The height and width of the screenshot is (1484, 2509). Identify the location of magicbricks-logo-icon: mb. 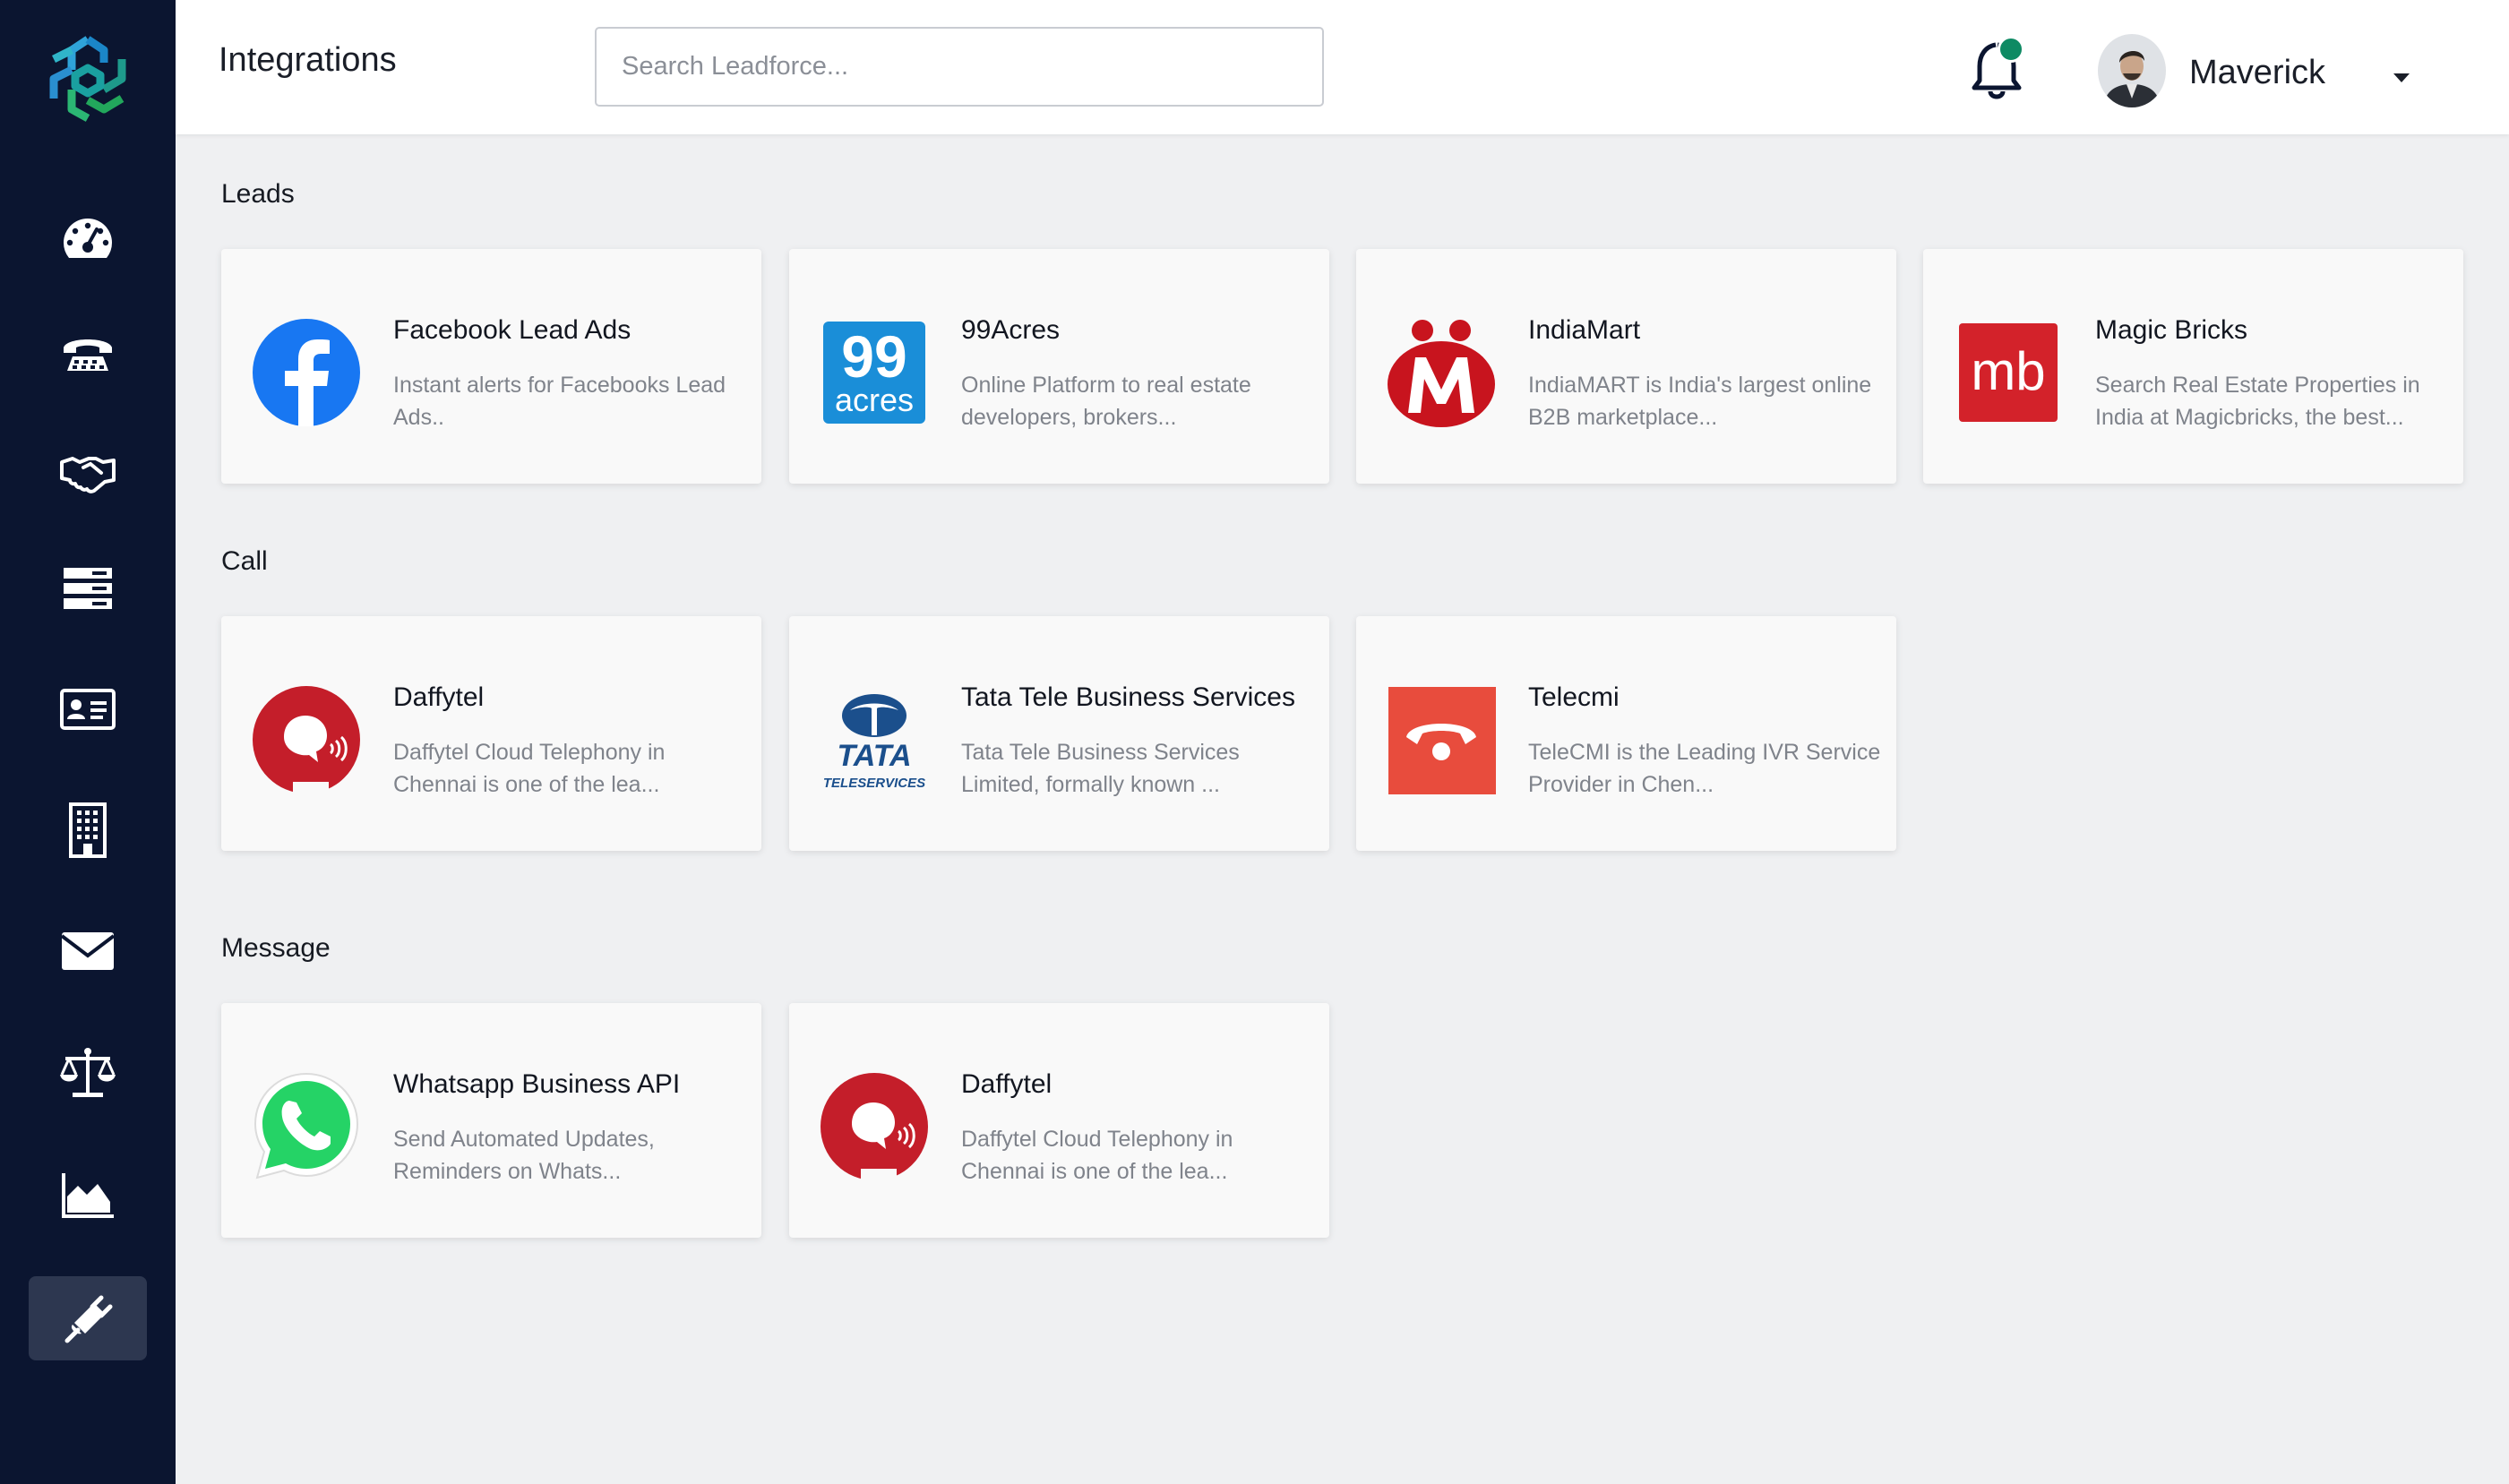
(2008, 372).